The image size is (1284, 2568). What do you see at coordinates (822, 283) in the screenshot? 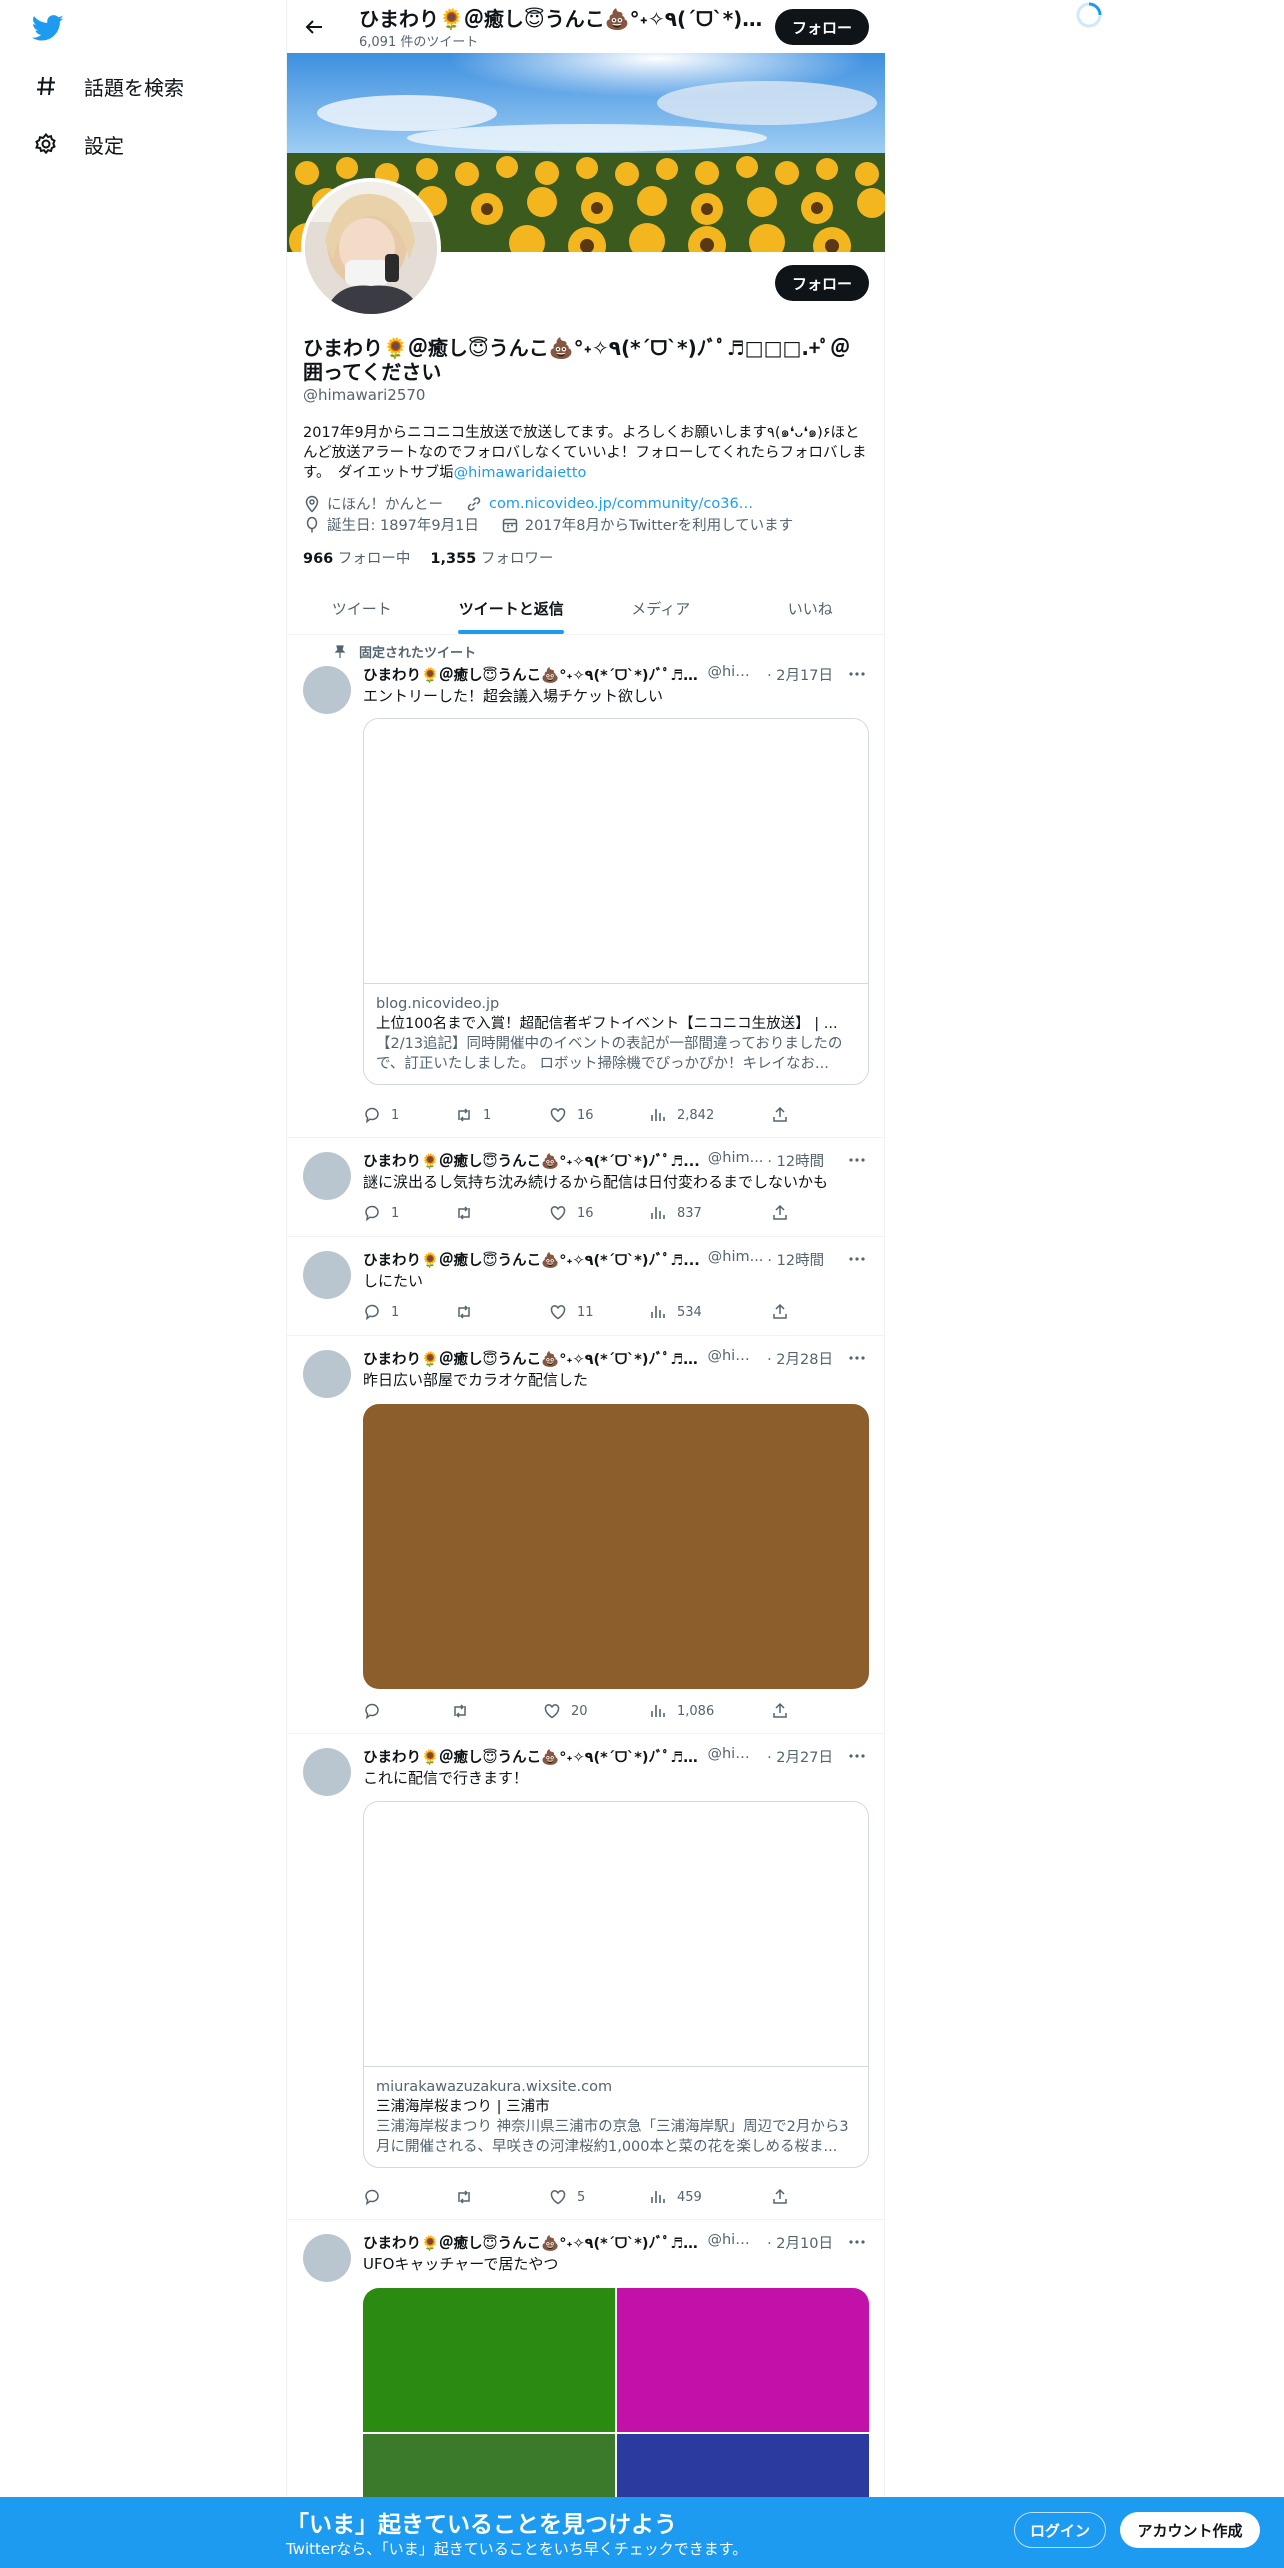
I see `profile-follow-button: フォロー` at bounding box center [822, 283].